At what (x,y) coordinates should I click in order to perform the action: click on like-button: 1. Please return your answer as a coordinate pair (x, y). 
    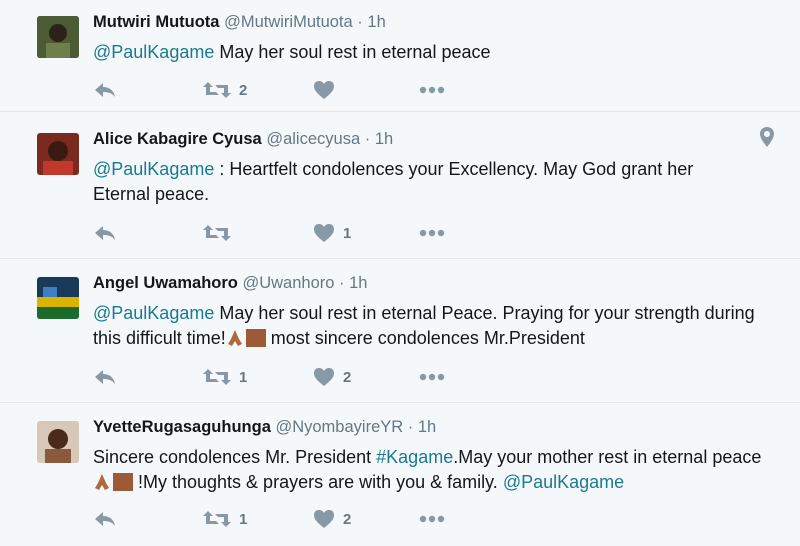
    Looking at the image, I should click on (332, 233).